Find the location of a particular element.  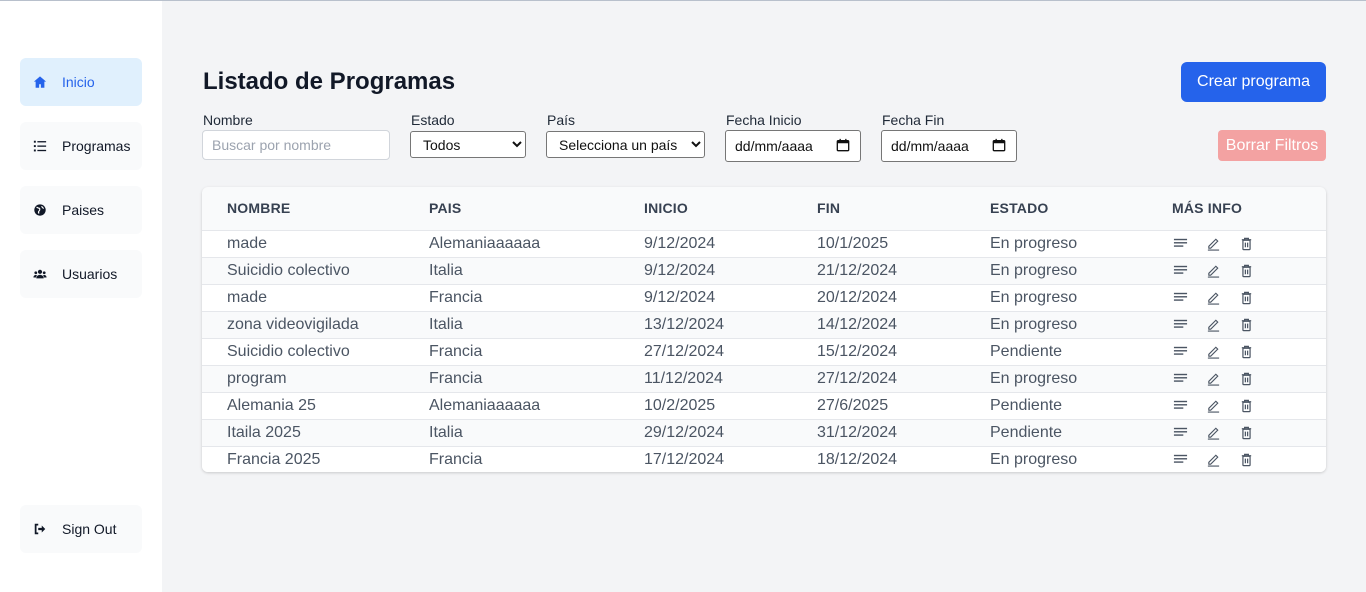

cell-nombre: Alemania 25 is located at coordinates (328, 405).